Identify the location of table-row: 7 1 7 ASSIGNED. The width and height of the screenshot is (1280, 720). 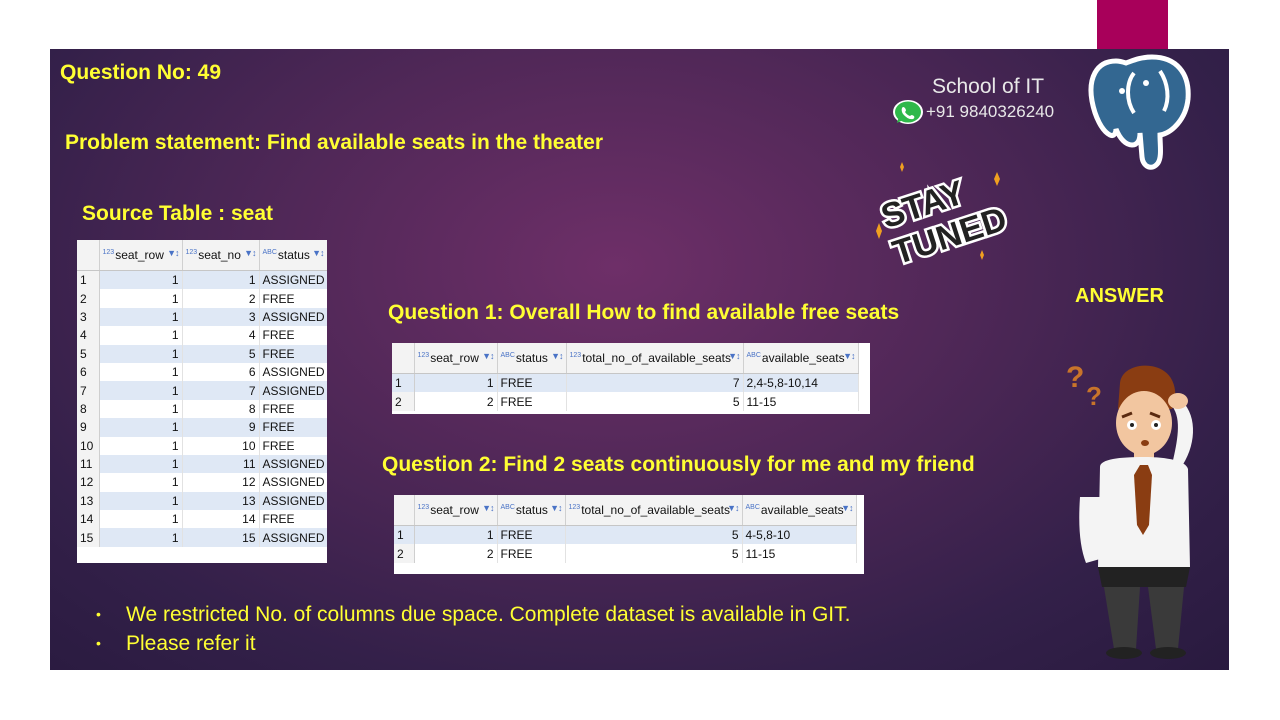
(202, 390).